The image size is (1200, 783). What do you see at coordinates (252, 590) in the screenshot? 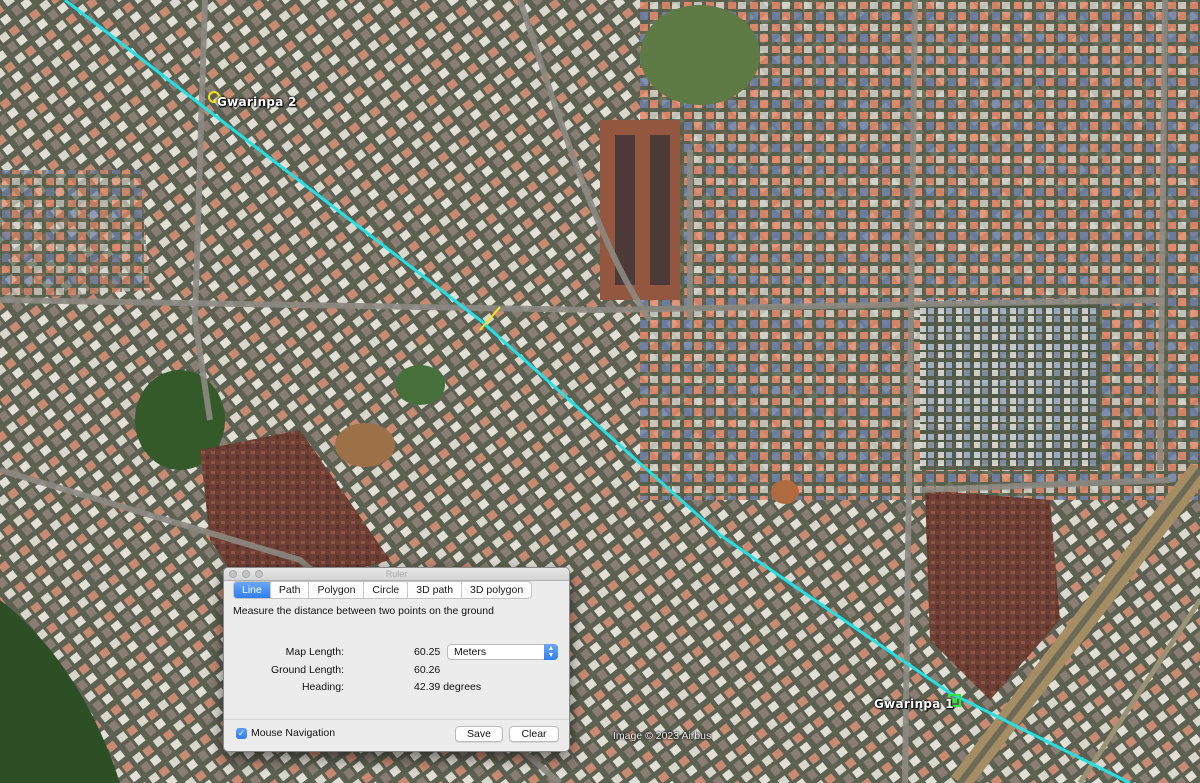
I see `tab-line: Line` at bounding box center [252, 590].